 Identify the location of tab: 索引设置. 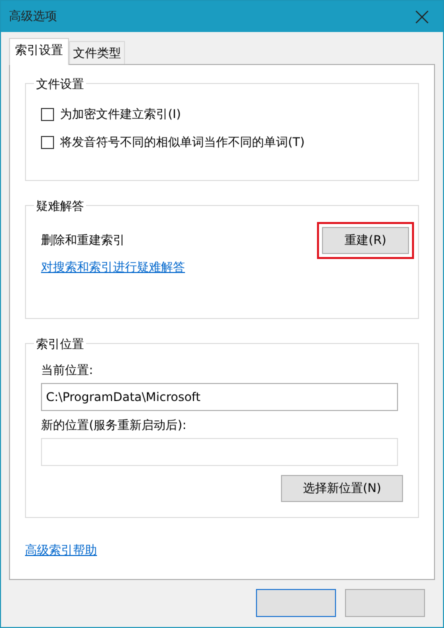
(39, 51).